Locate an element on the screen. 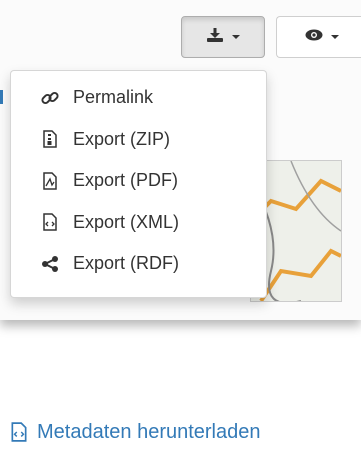 The height and width of the screenshot is (462, 361). download-metadata-link: Metadaten herunterladen is located at coordinates (135, 432).